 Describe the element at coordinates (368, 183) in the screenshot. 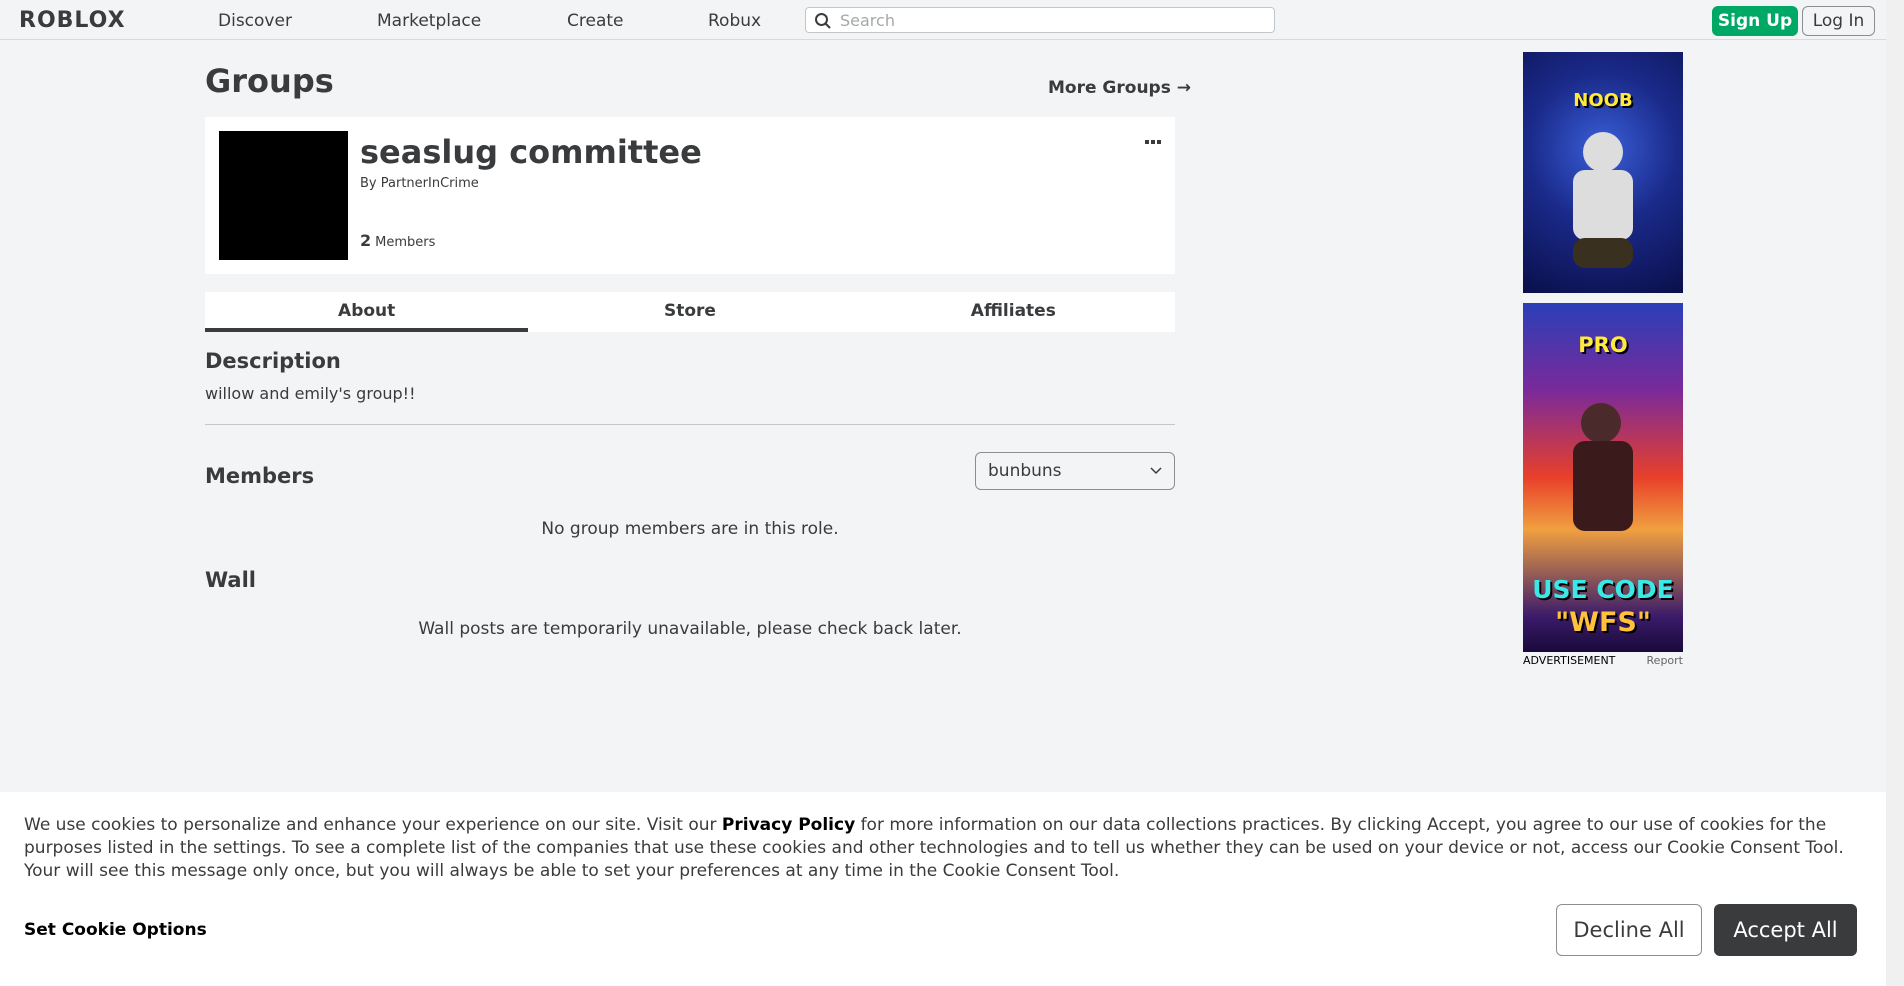

I see `owner-by-label: By` at that location.